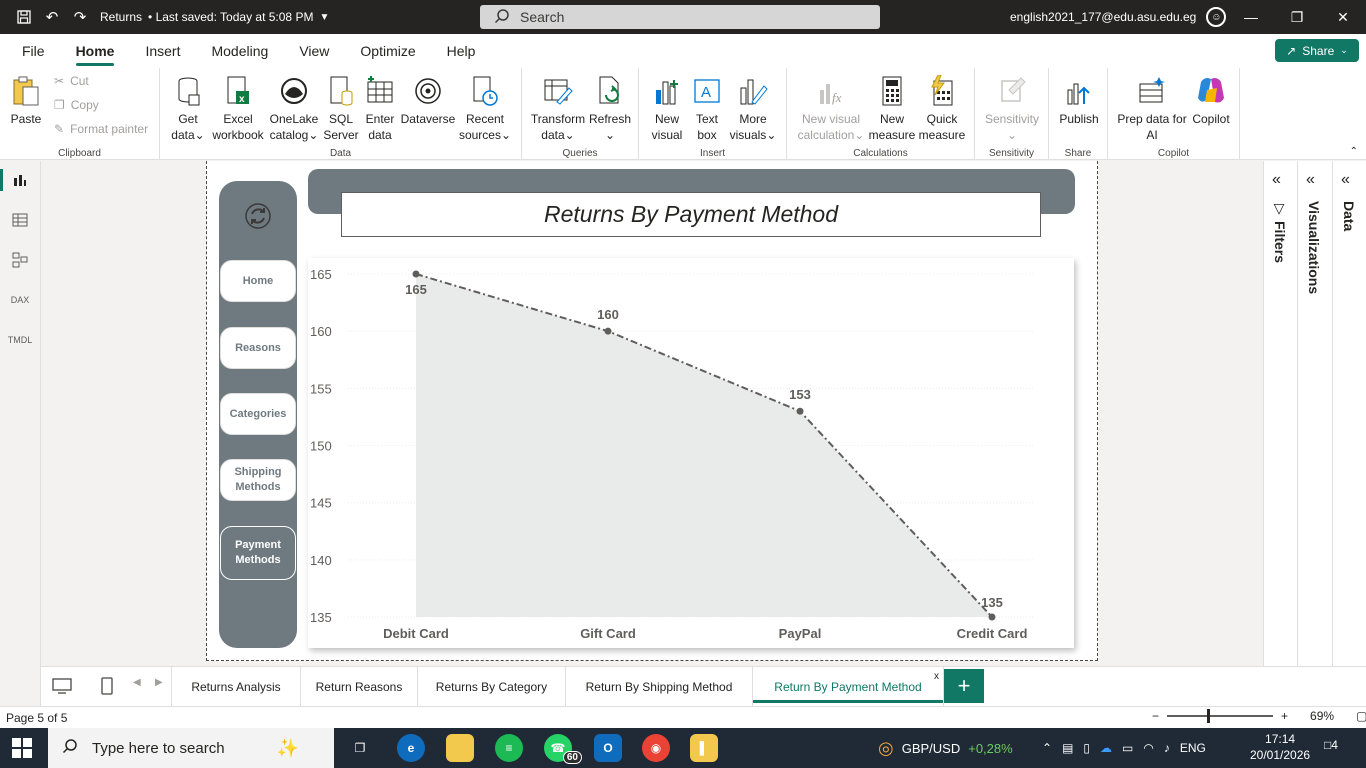 Image resolution: width=1366 pixels, height=768 pixels. What do you see at coordinates (188, 108) in the screenshot?
I see `get-data-button: Get data⌄` at bounding box center [188, 108].